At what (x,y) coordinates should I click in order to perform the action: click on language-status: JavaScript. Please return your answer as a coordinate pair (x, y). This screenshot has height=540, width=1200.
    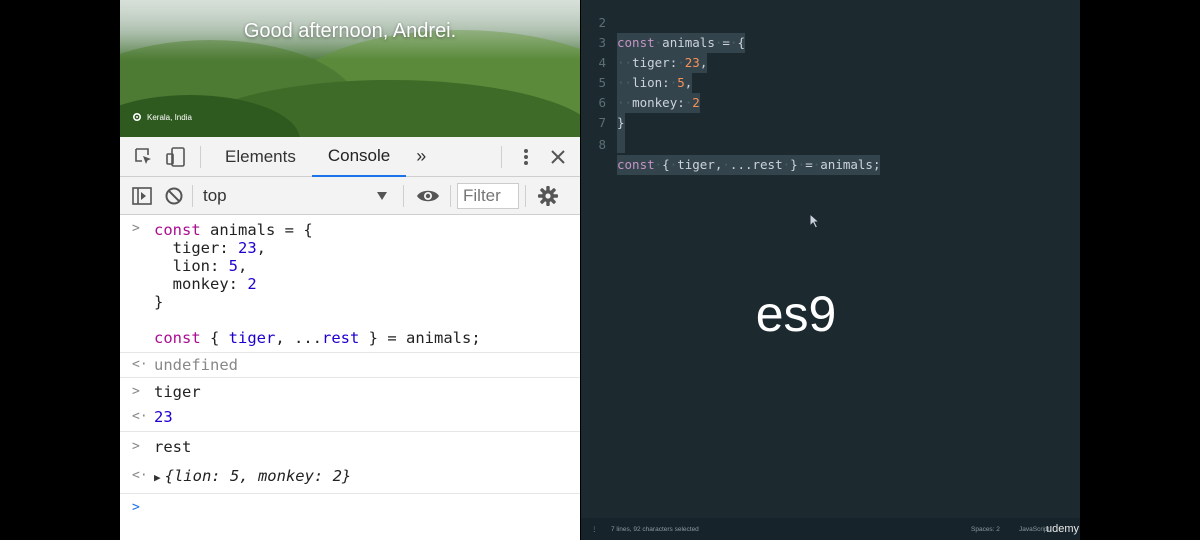
    Looking at the image, I should click on (1034, 529).